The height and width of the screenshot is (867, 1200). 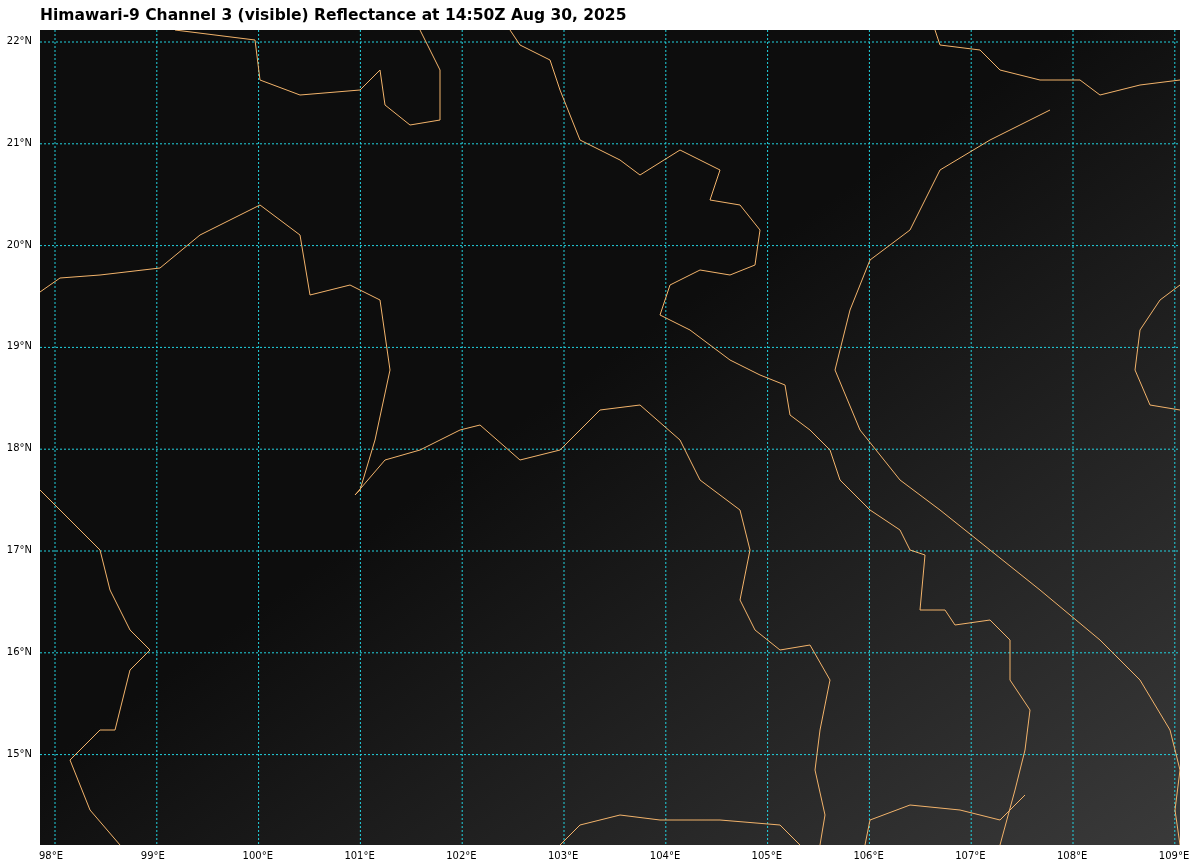 What do you see at coordinates (257, 855) in the screenshot?
I see `longitude-label: 100°E` at bounding box center [257, 855].